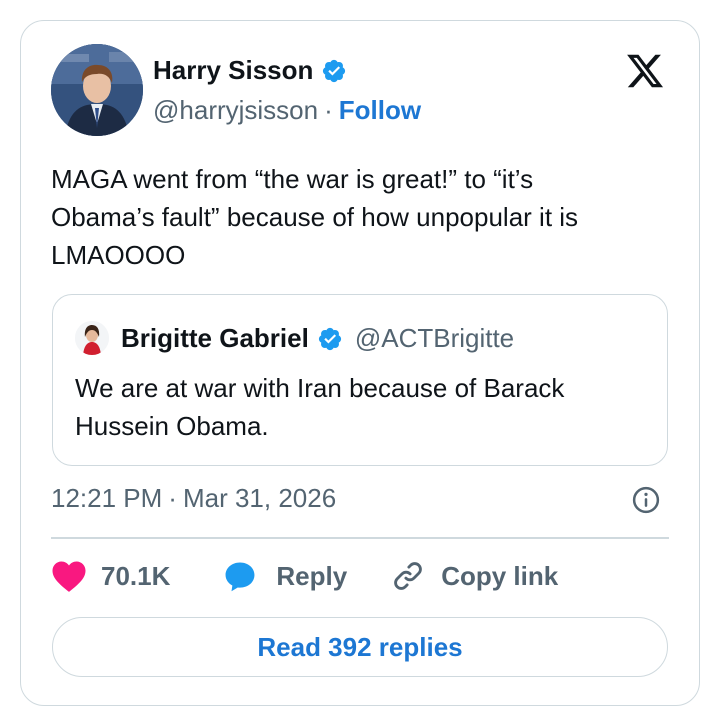 This screenshot has width=720, height=726. I want to click on like-count: 70.1K, so click(136, 575).